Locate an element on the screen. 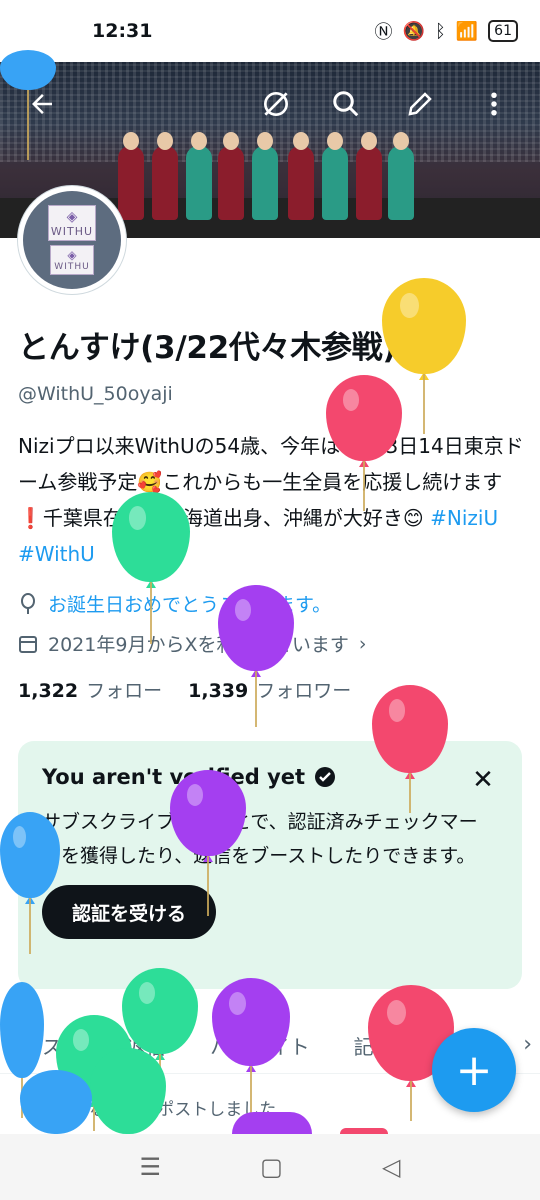 This screenshot has height=1200, width=540. edit-button is located at coordinates (420, 104).